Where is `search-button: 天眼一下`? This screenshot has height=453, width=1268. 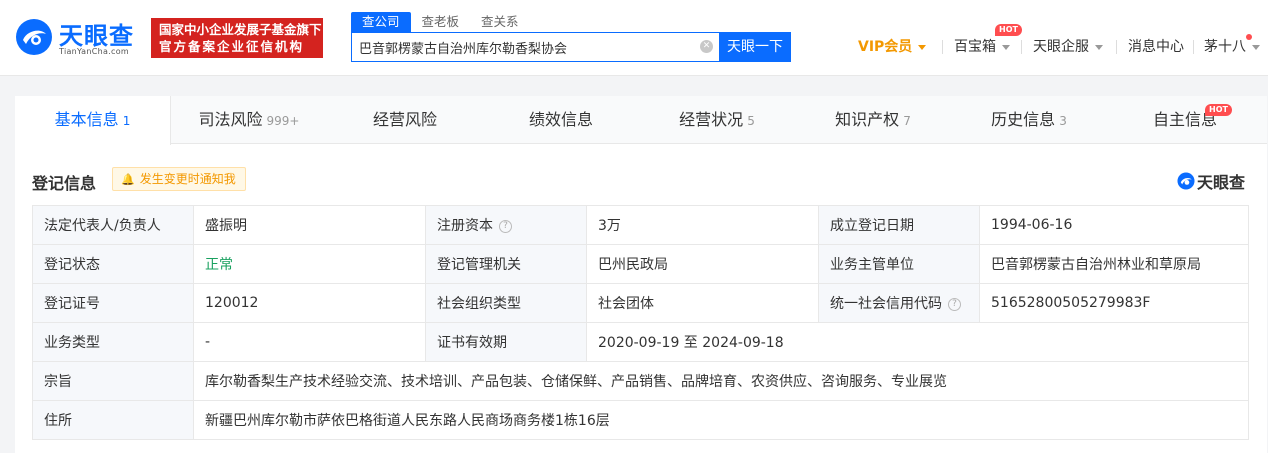 search-button: 天眼一下 is located at coordinates (755, 47).